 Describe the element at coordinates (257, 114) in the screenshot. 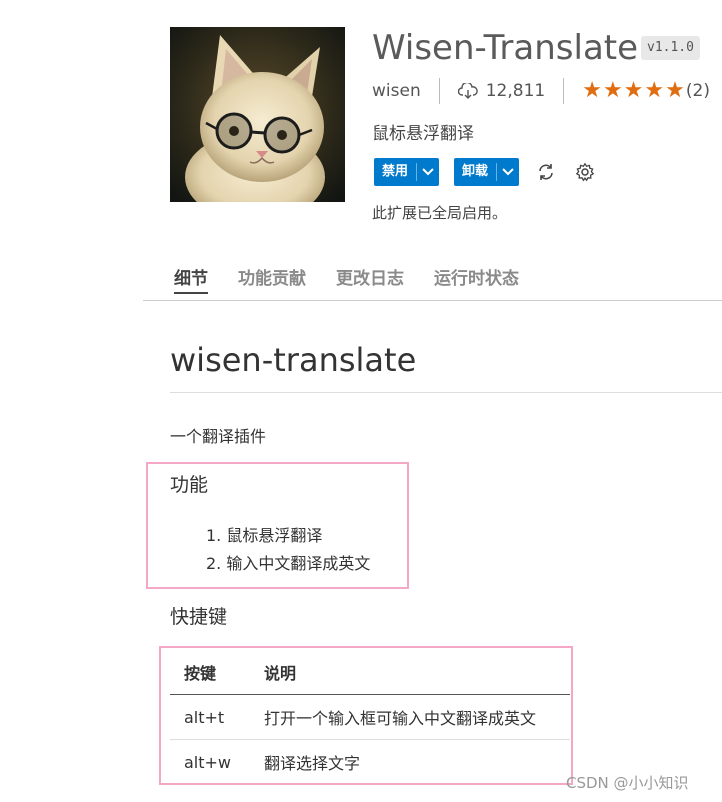

I see `extension-icon-image` at that location.